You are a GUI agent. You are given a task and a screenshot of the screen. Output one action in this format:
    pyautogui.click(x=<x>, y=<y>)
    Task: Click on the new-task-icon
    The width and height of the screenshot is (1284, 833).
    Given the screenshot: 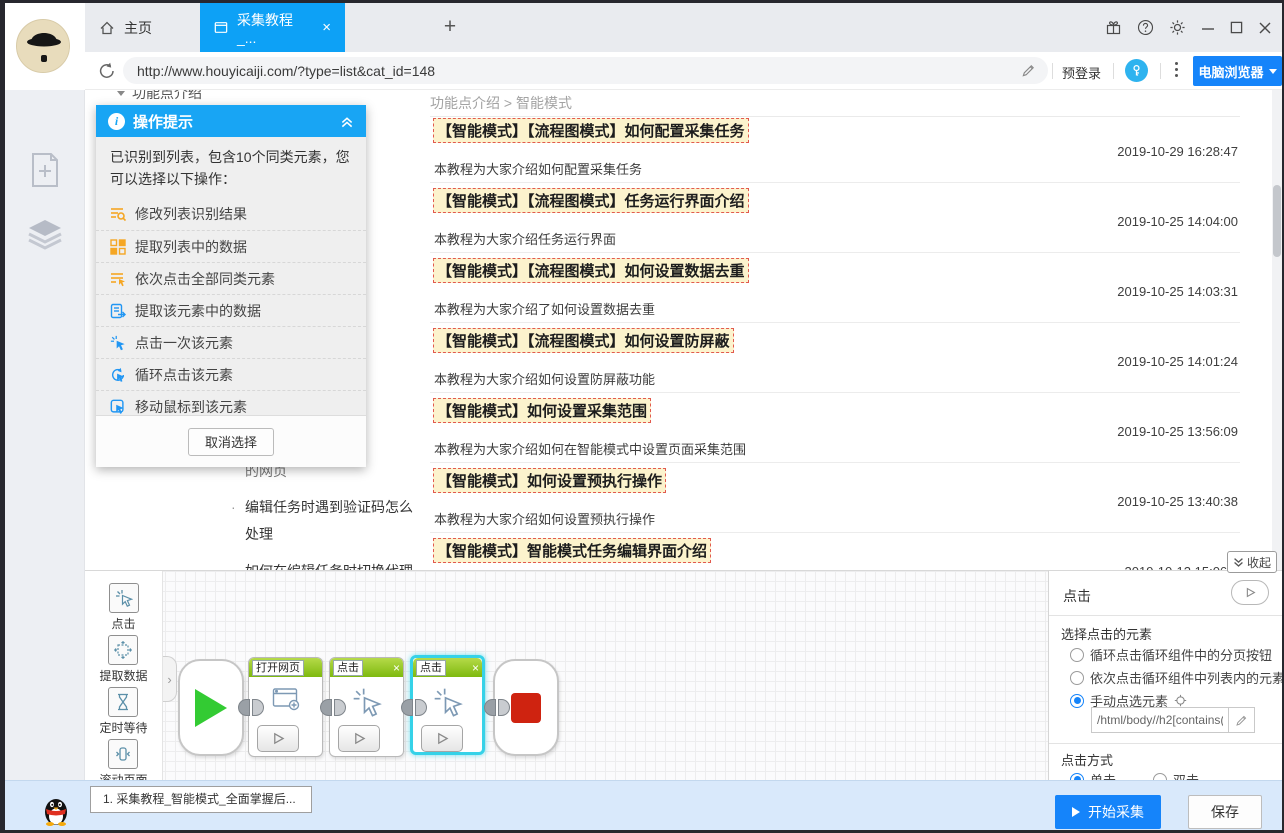 What is the action you would take?
    pyautogui.click(x=45, y=170)
    